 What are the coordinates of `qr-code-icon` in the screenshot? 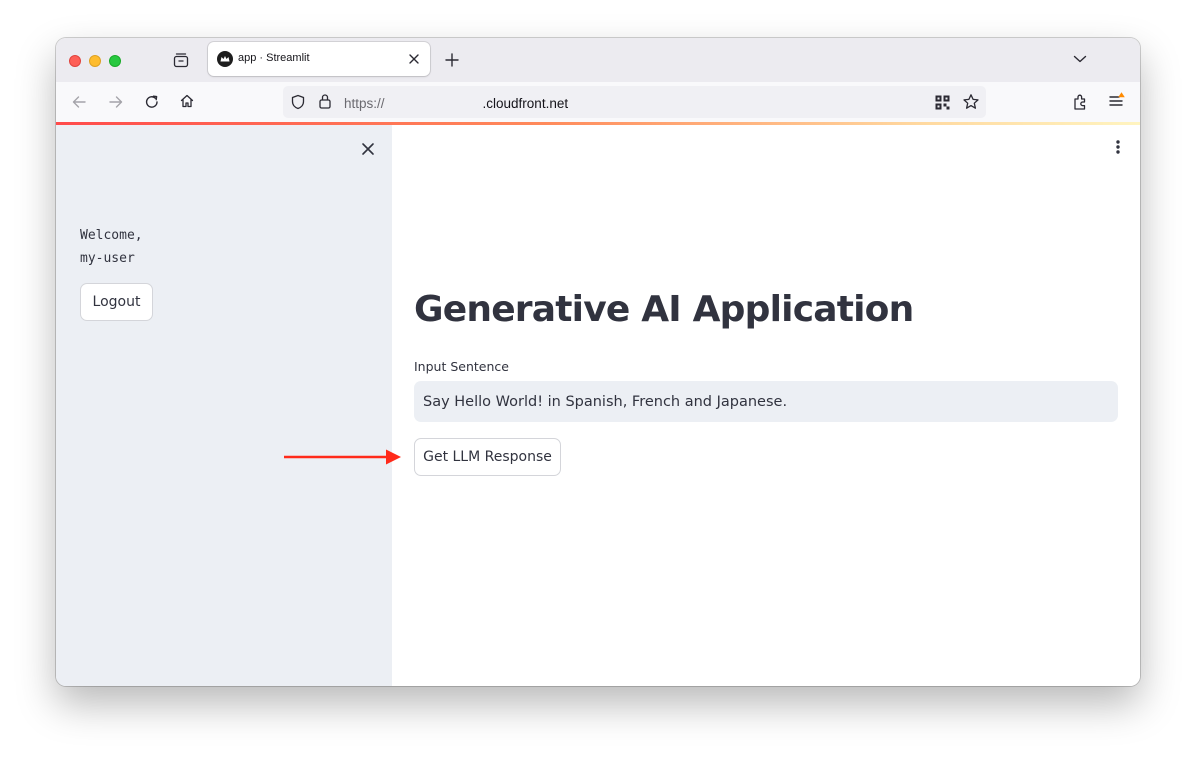 It's located at (942, 102).